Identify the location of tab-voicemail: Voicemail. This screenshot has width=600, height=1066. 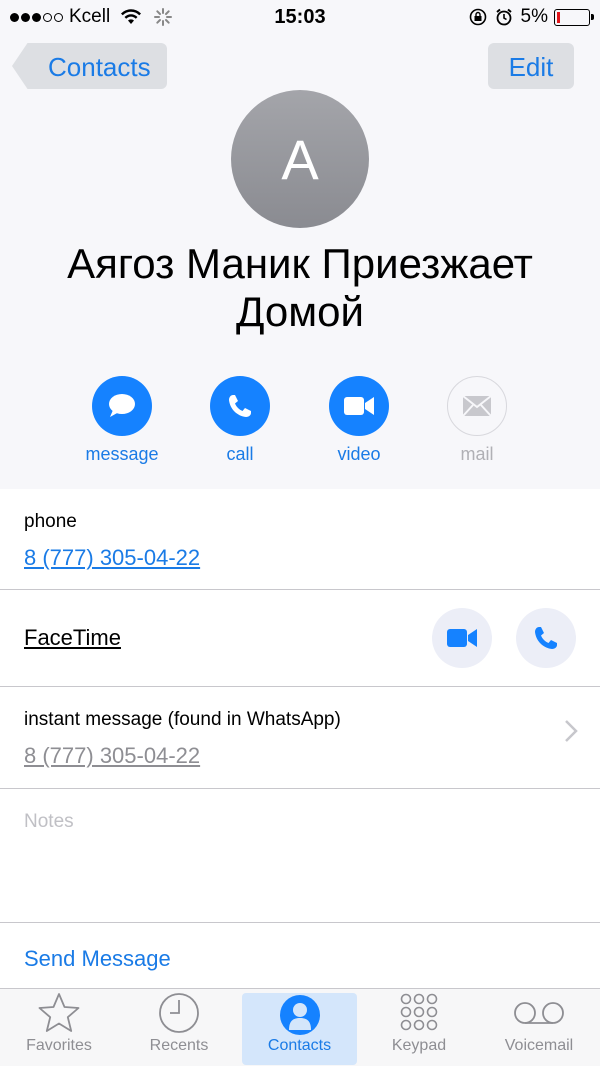
(539, 1027).